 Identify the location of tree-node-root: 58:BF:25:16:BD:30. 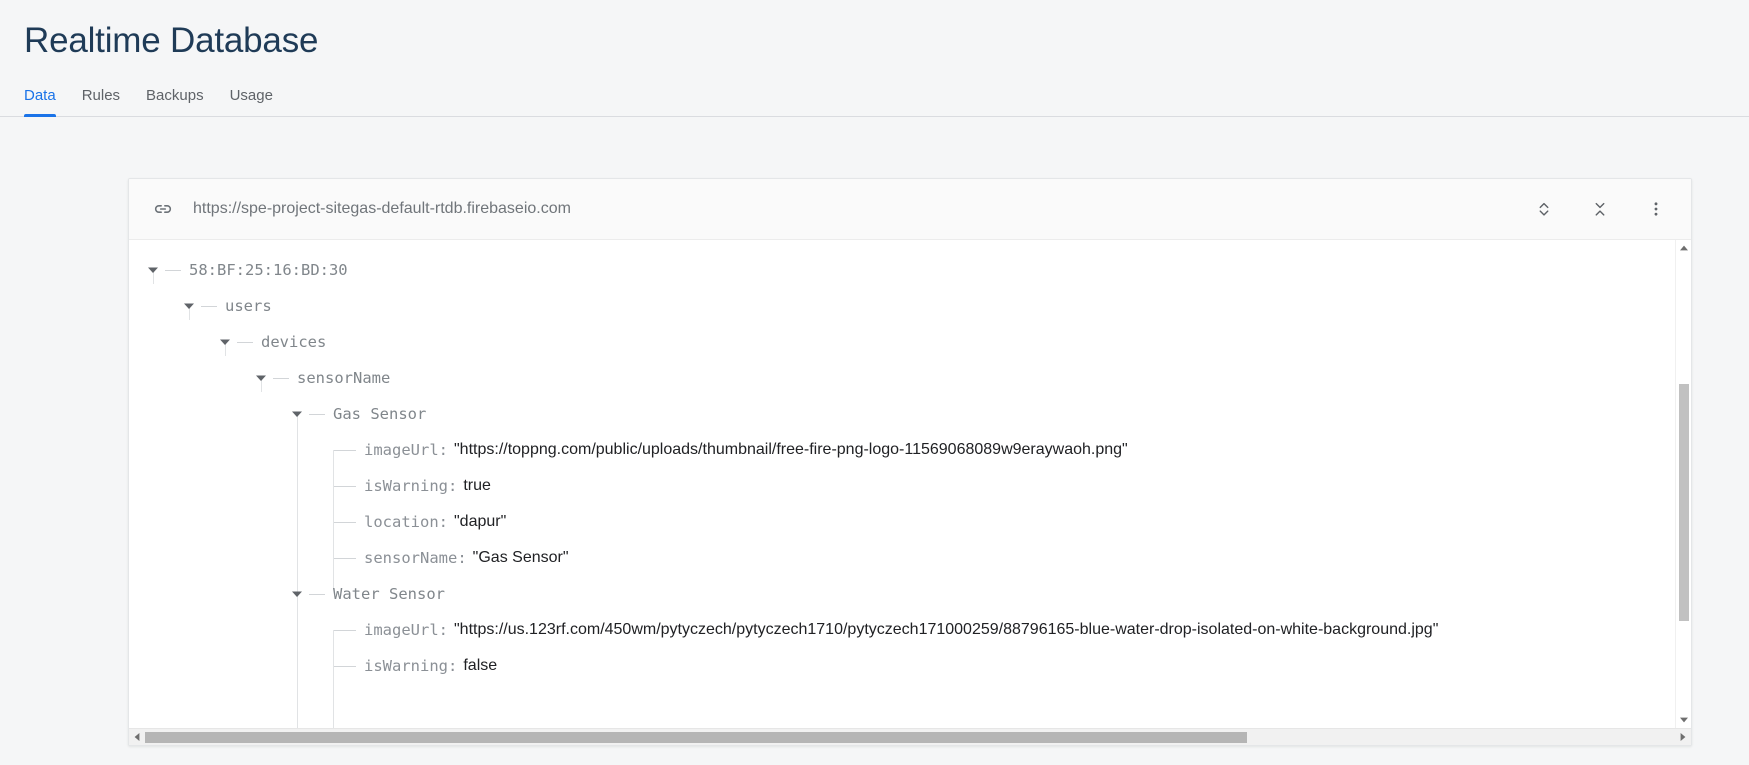
(902, 270).